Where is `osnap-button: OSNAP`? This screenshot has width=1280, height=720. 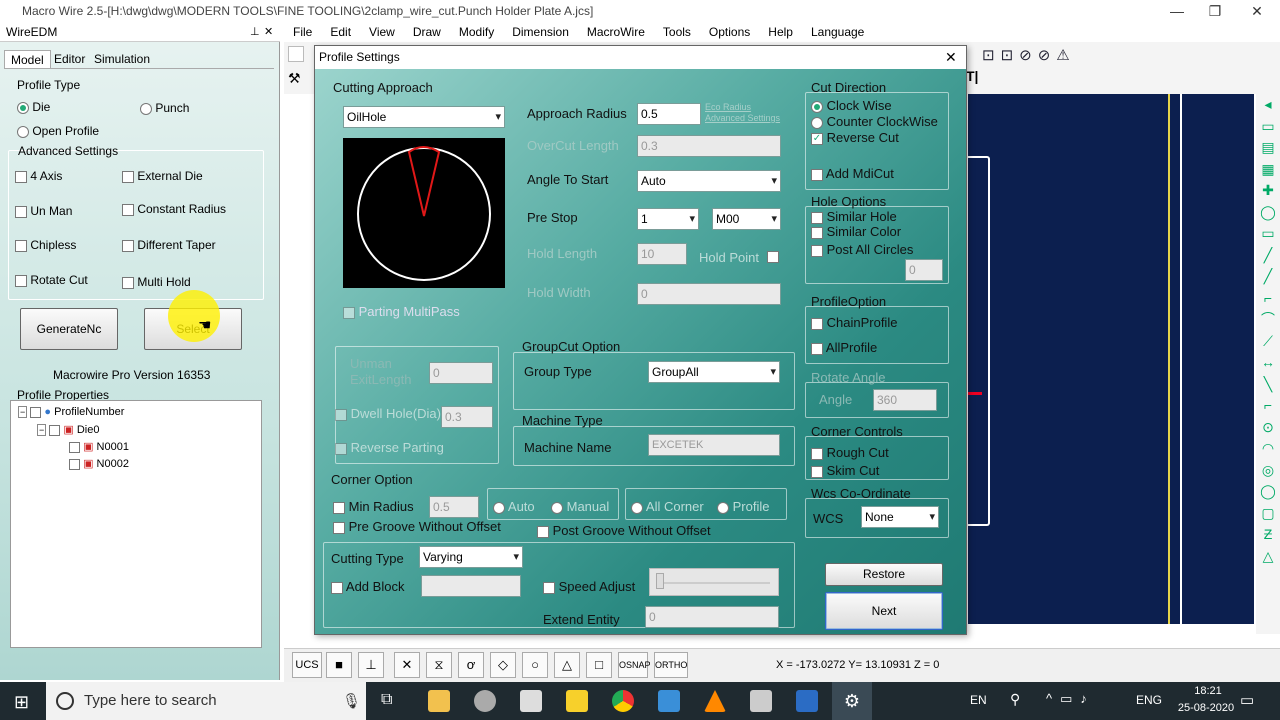 osnap-button: OSNAP is located at coordinates (634, 665).